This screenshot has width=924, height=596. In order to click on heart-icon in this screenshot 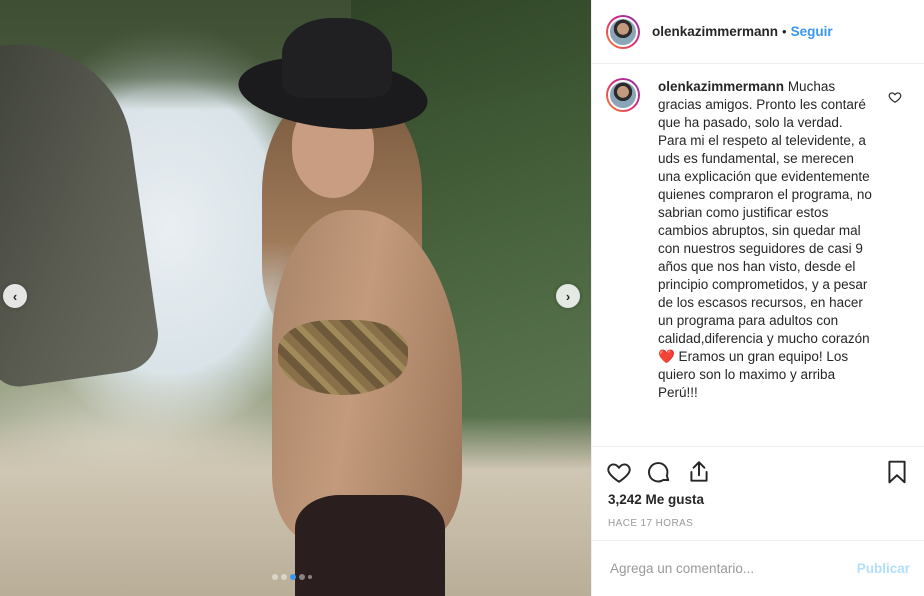, I will do `click(619, 472)`.